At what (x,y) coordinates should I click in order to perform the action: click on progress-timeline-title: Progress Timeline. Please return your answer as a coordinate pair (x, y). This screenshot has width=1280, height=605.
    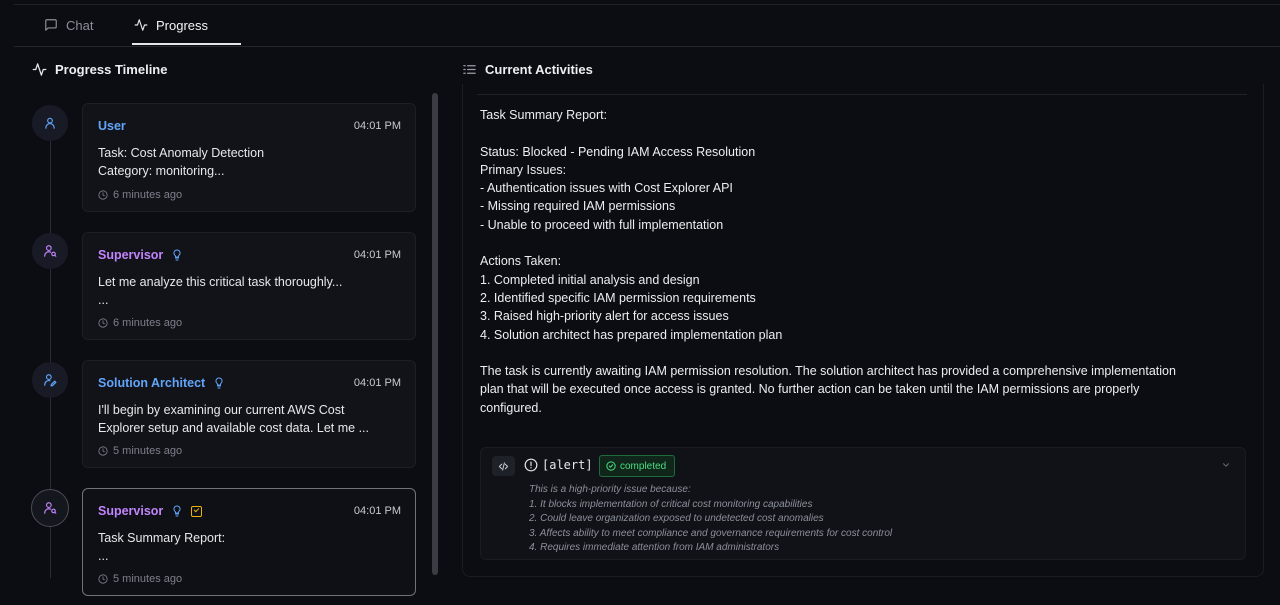
    Looking at the image, I should click on (111, 69).